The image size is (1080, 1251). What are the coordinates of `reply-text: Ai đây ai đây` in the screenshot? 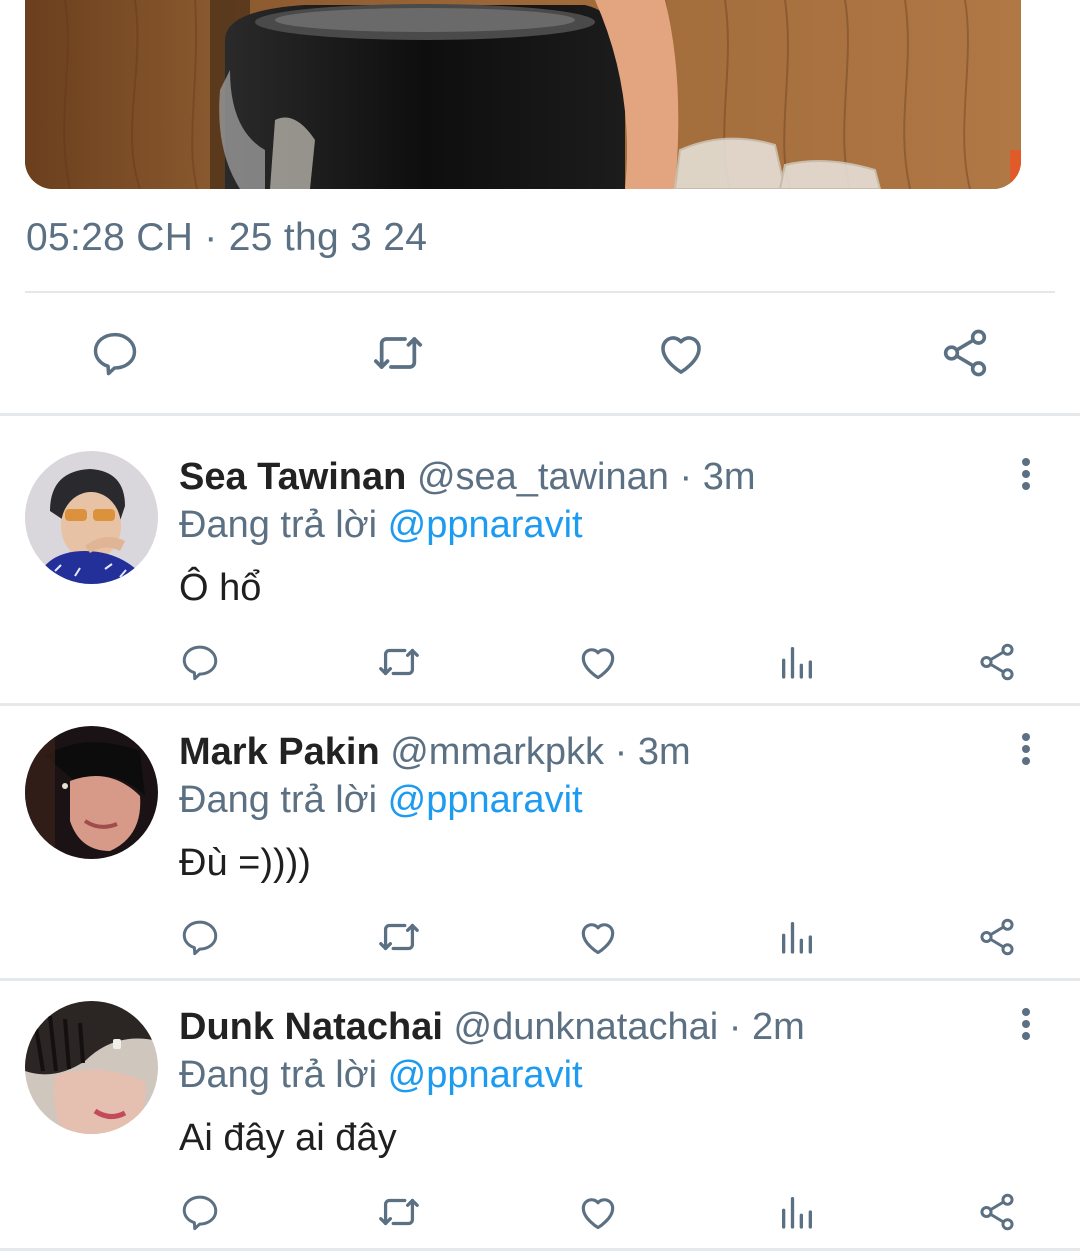 It's located at (288, 1138).